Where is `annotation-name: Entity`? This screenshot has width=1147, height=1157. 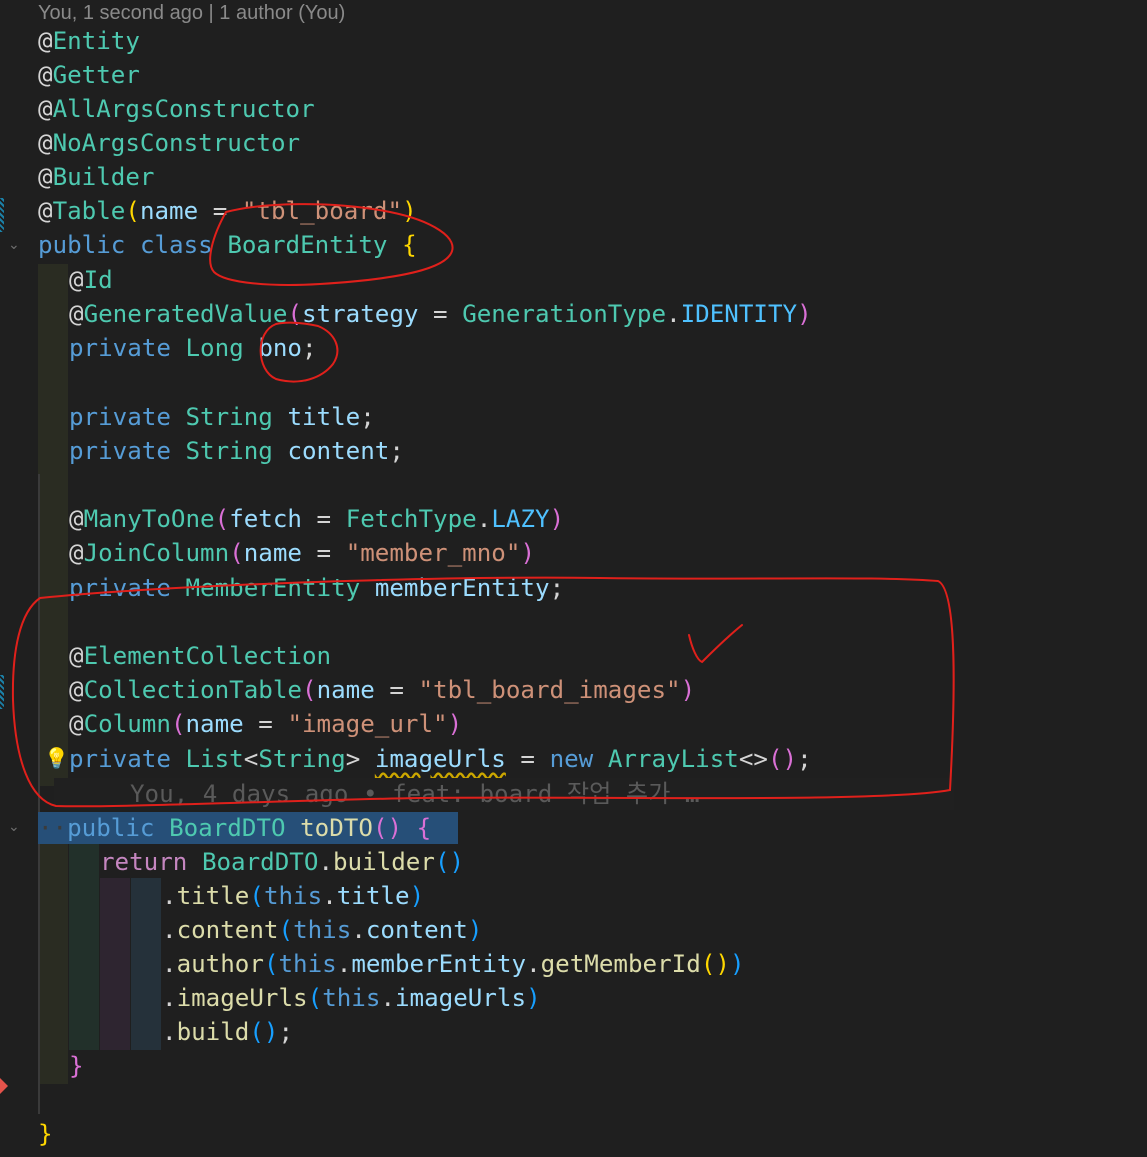 annotation-name: Entity is located at coordinates (96, 41).